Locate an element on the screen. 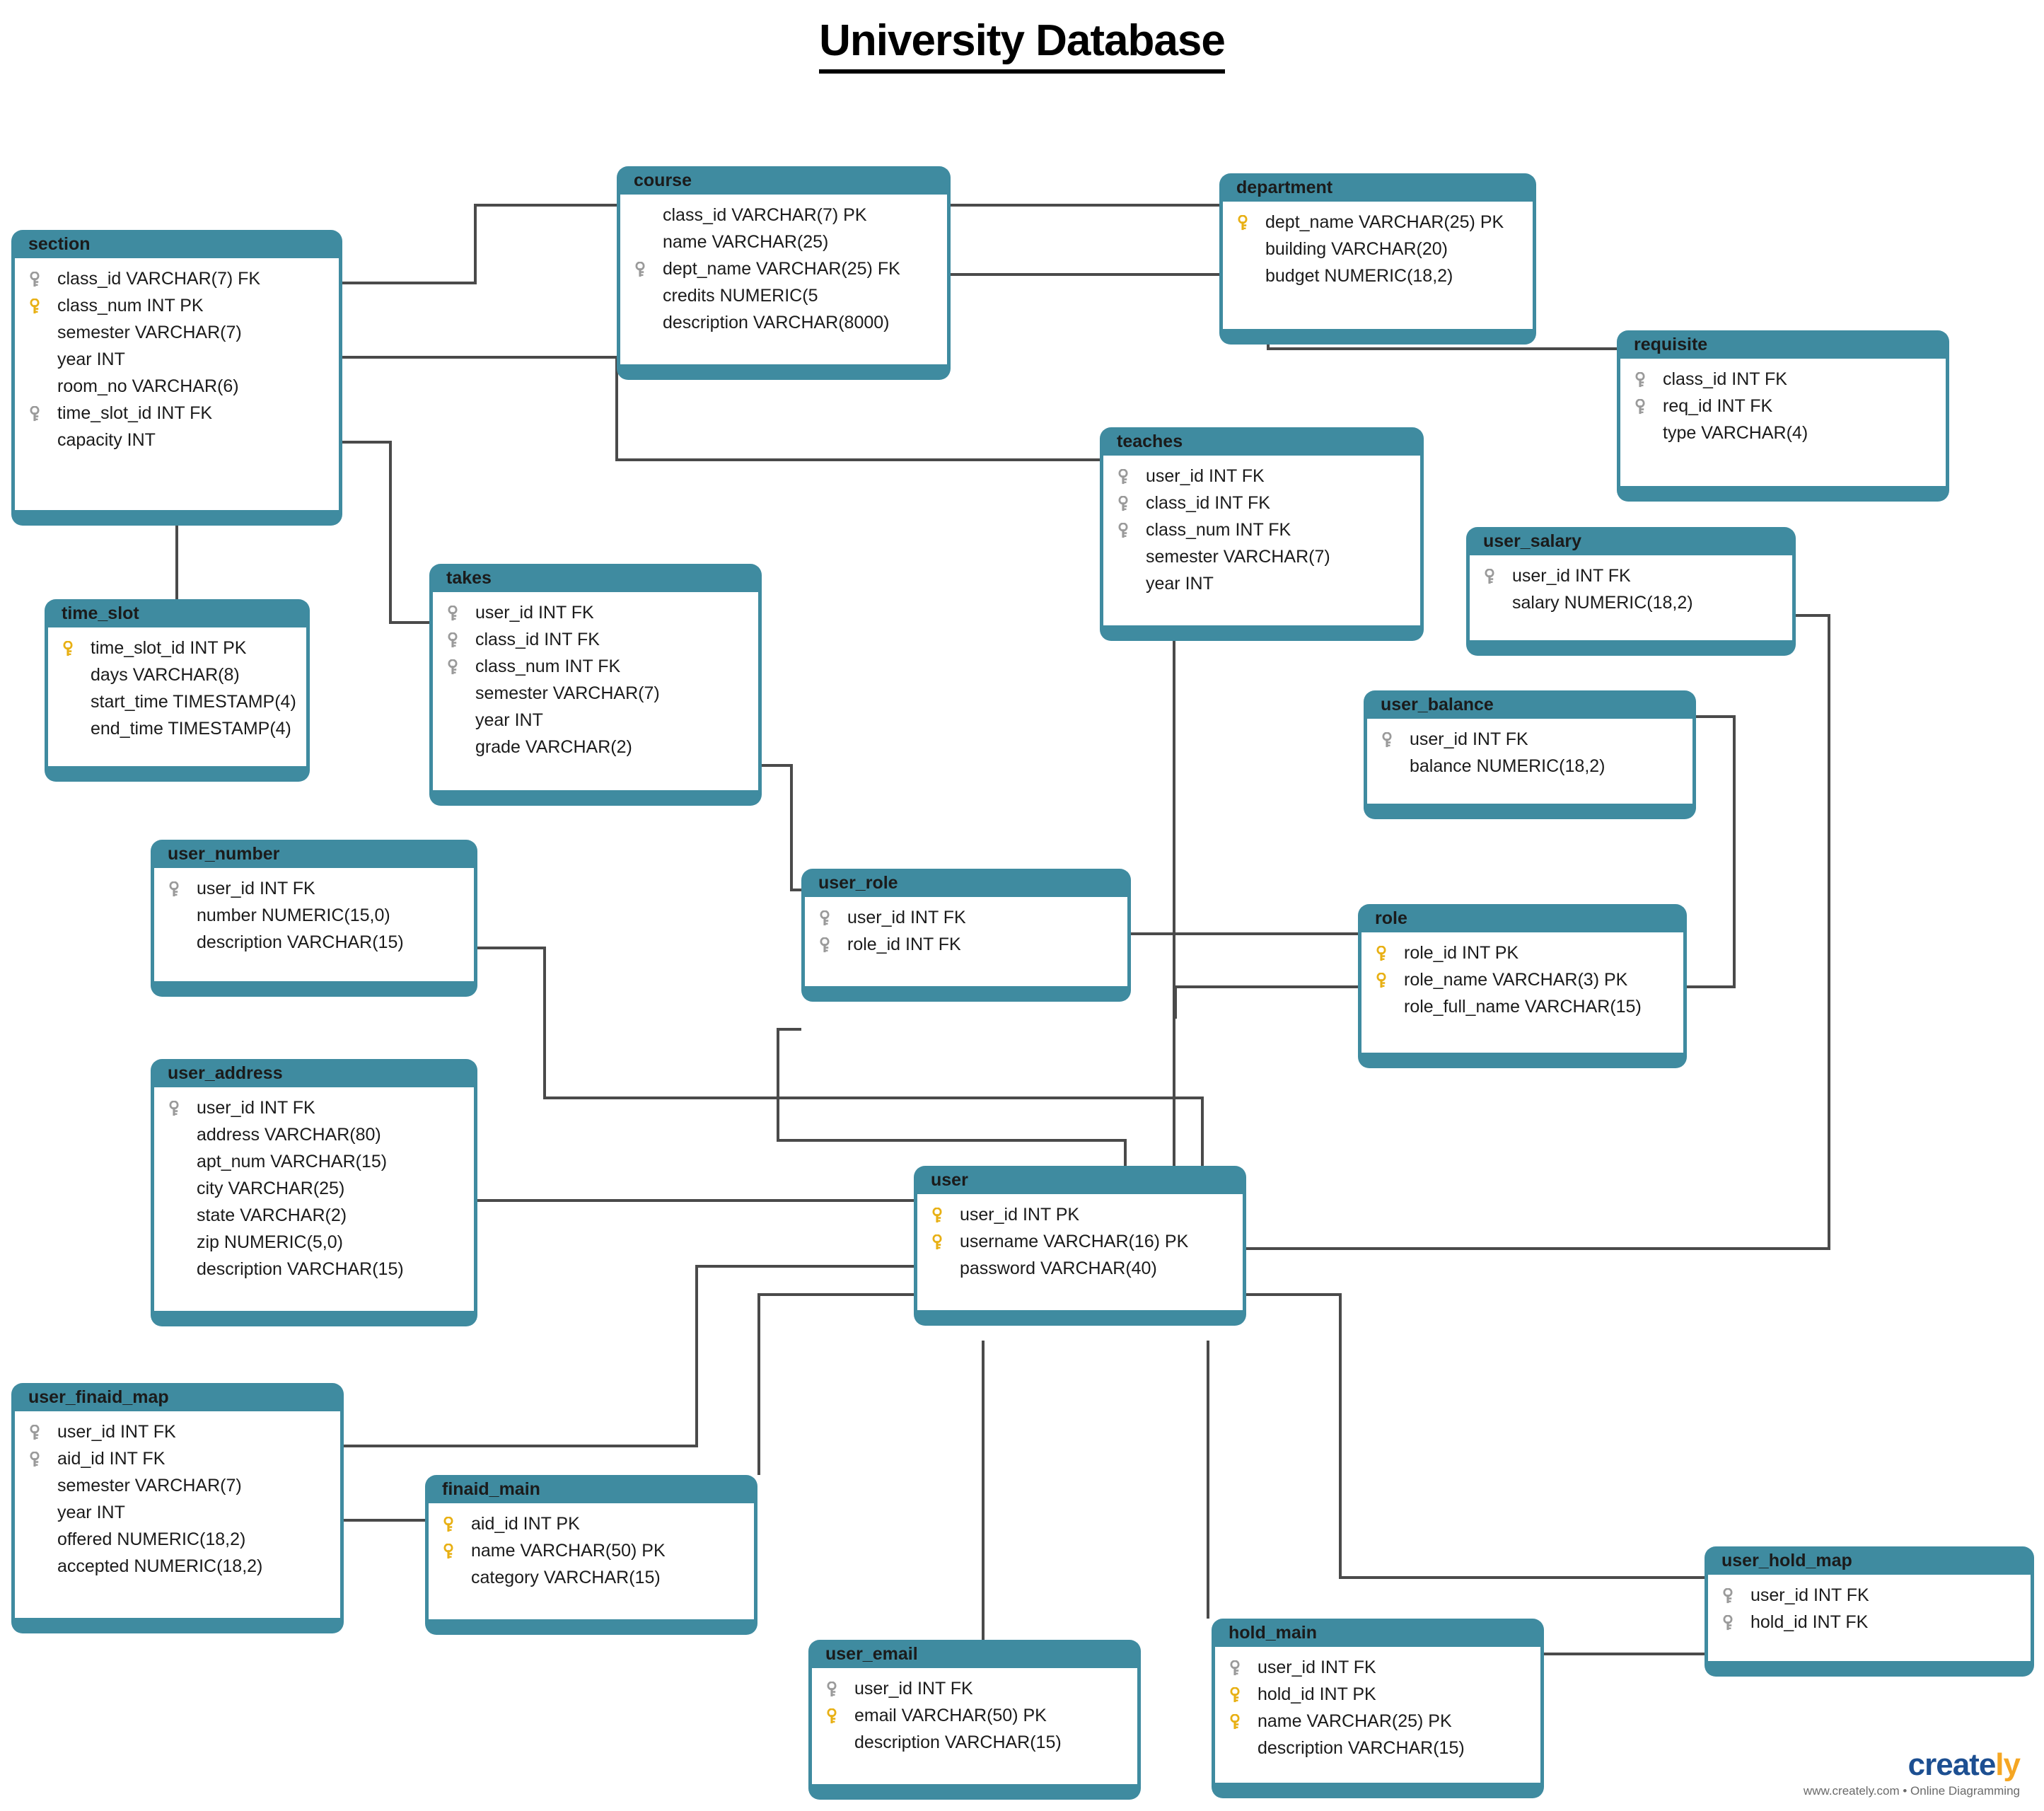  entity-attributes-user_role: user_id INT FK role_id INT FK is located at coordinates (966, 941).